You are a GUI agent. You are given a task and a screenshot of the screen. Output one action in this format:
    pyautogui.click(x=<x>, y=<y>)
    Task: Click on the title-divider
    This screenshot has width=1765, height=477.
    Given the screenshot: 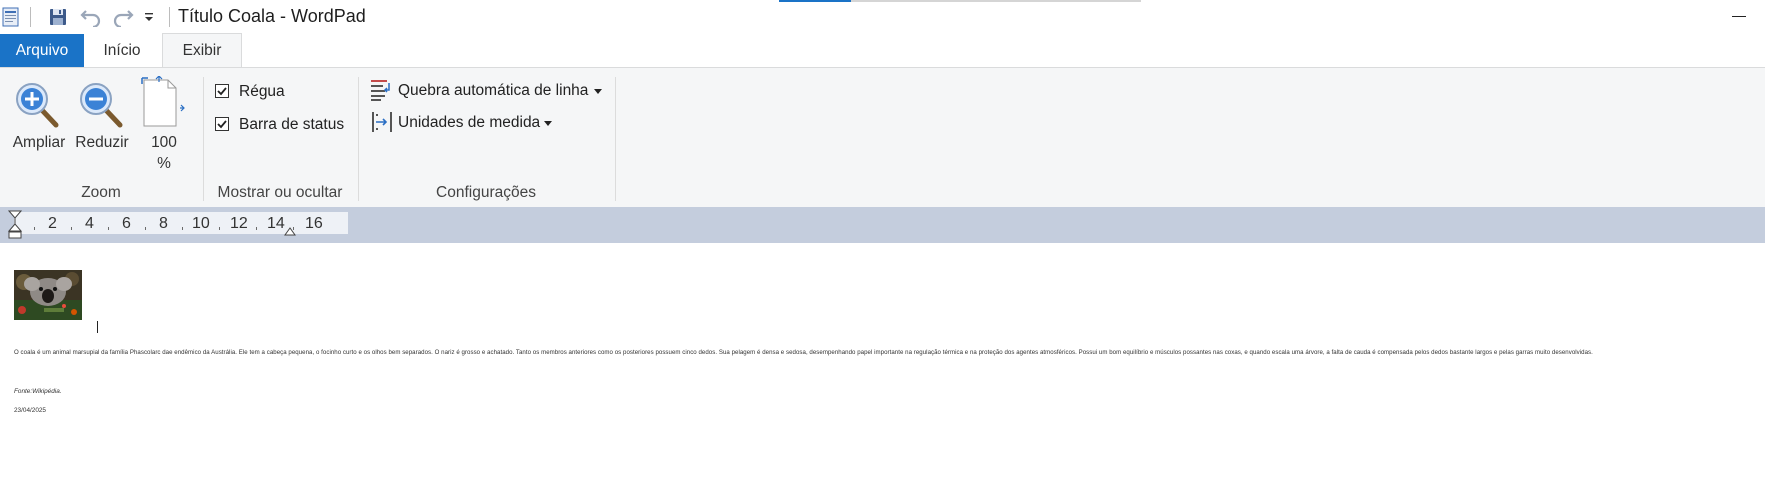 What is the action you would take?
    pyautogui.click(x=169, y=17)
    